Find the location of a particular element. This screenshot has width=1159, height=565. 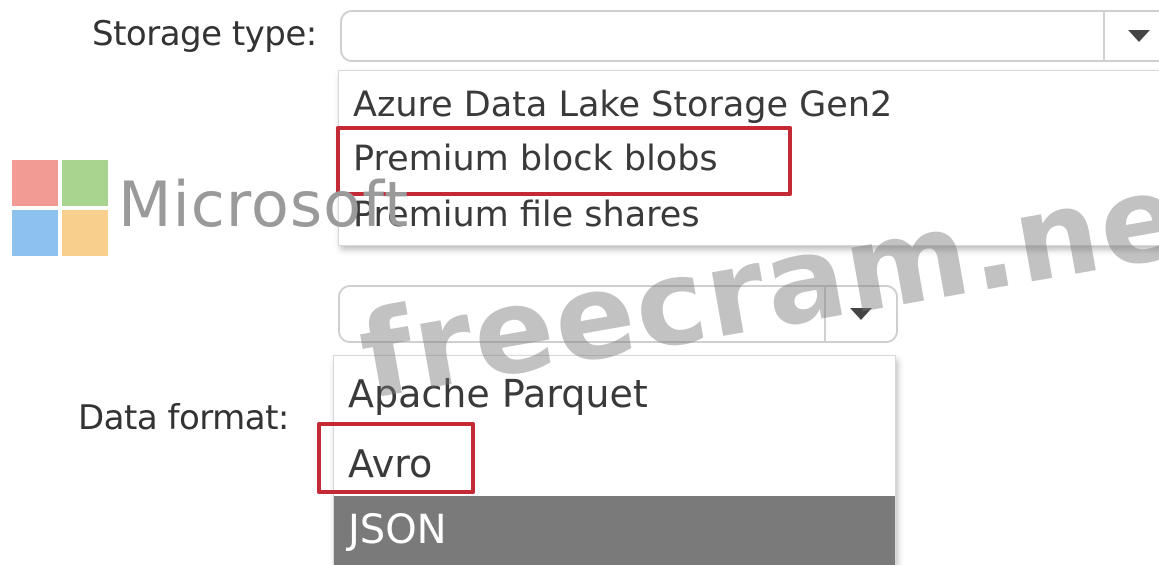

microsoft-logo is located at coordinates (61, 209).